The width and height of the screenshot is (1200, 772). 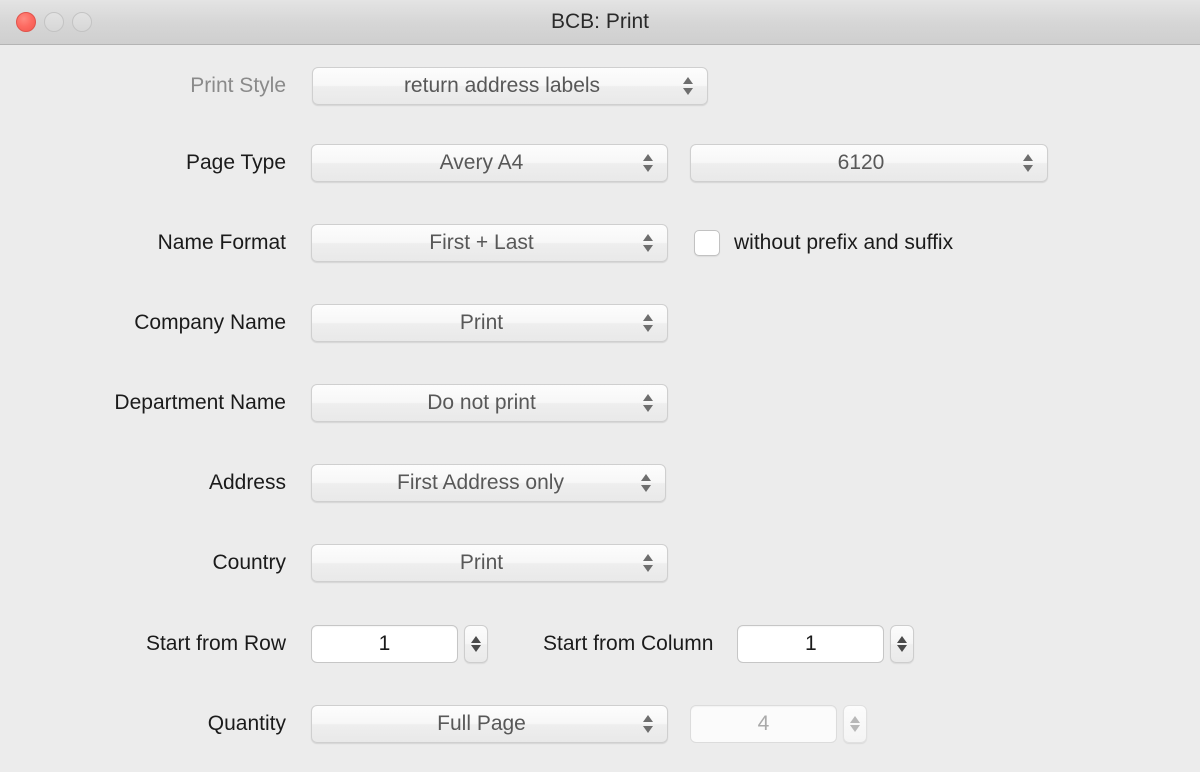 I want to click on start-from-column-input: 1, so click(x=811, y=644).